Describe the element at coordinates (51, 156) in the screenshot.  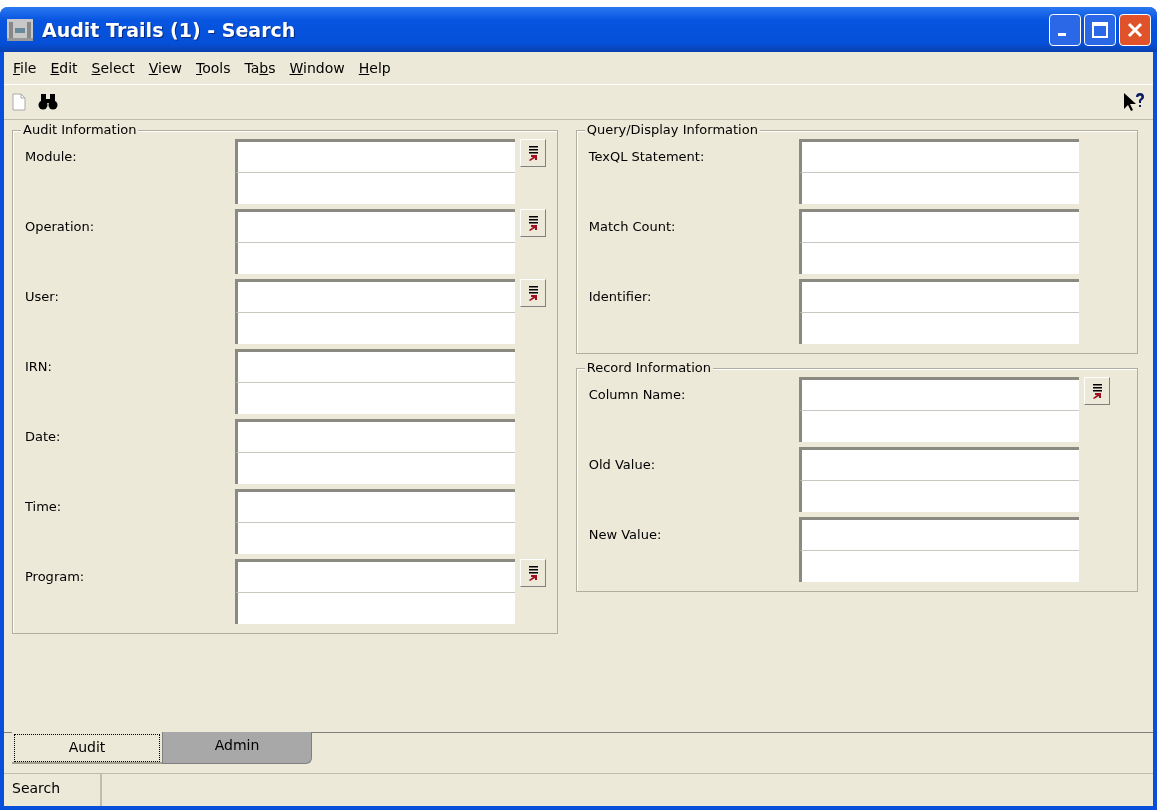
I see `field-label: Module:` at that location.